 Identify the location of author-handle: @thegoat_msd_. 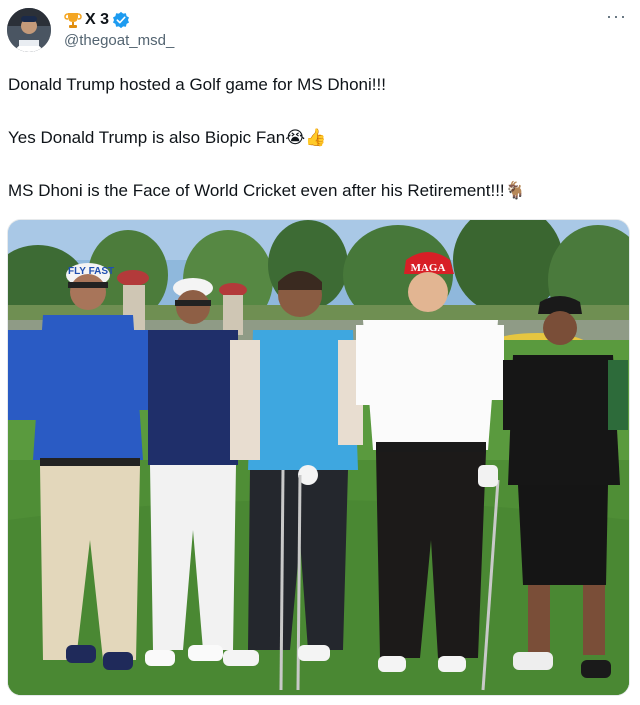
(119, 40).